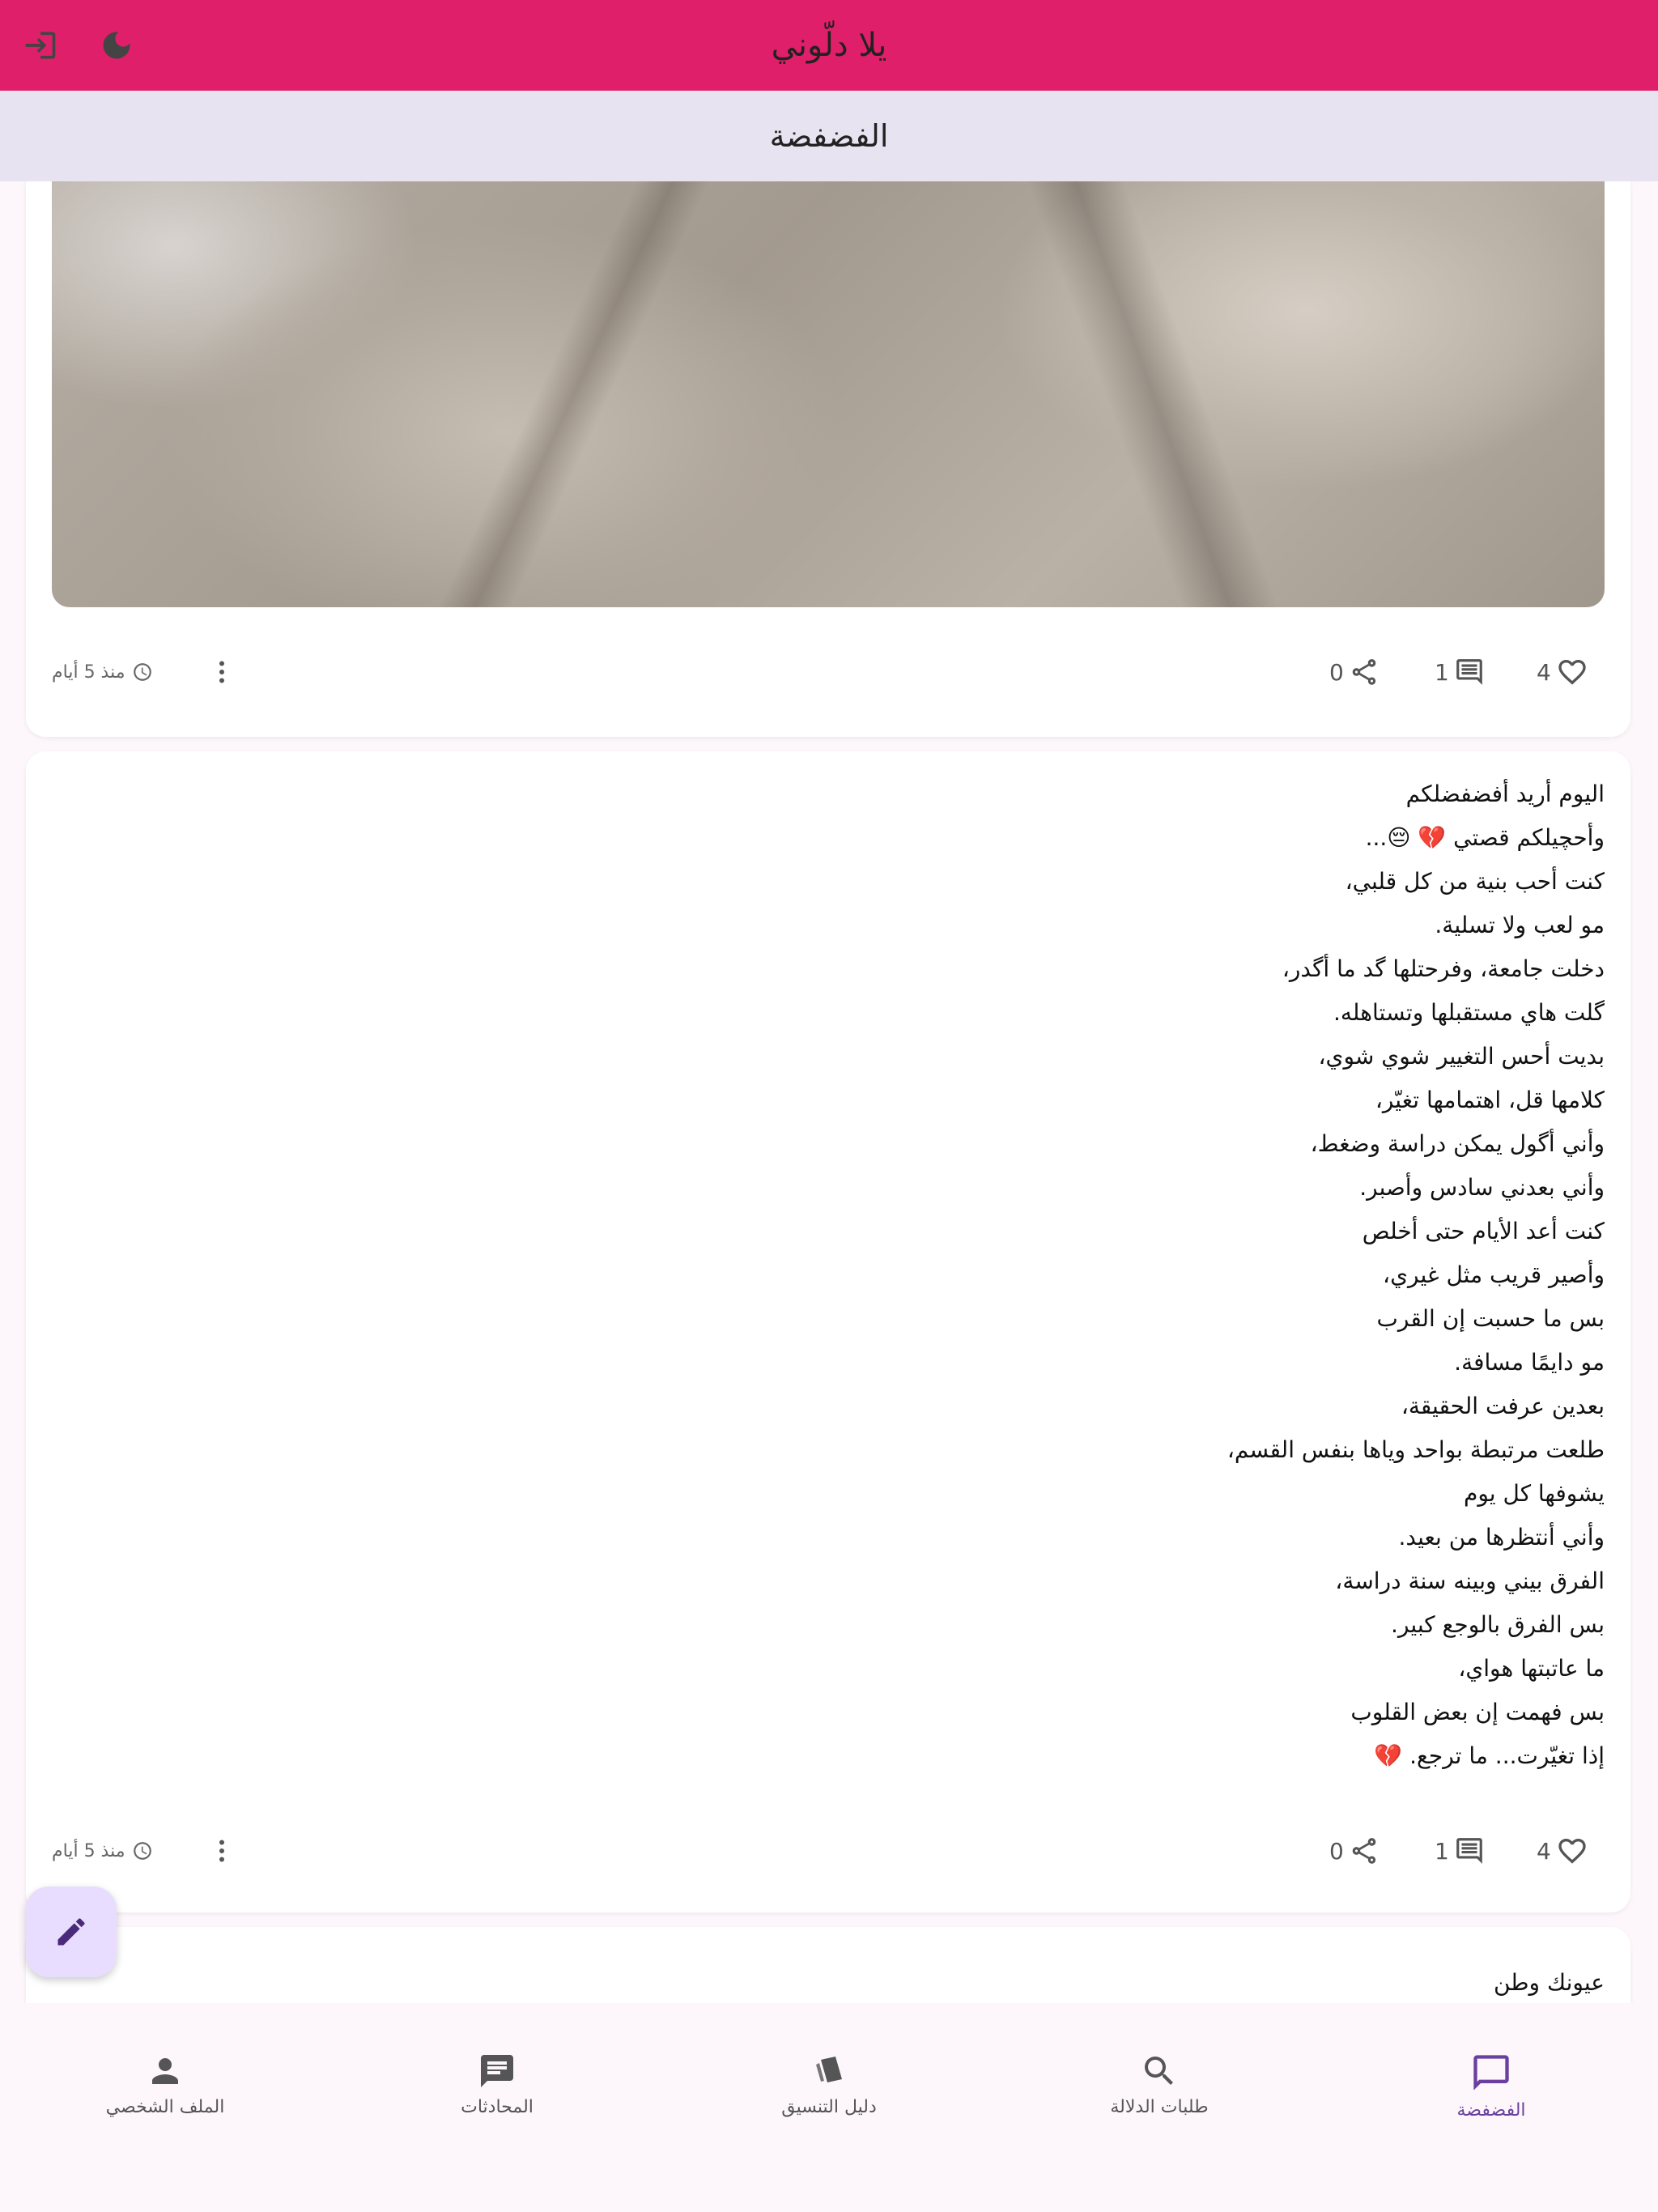 This screenshot has height=2212, width=1658. I want to click on post-line: مو دايمًا مسافة., so click(1529, 1363).